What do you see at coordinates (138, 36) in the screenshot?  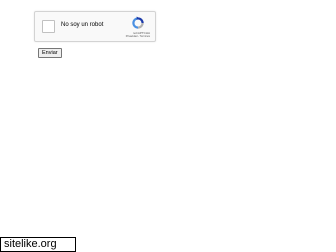 I see `recaptcha-links: Privacidad - Términos` at bounding box center [138, 36].